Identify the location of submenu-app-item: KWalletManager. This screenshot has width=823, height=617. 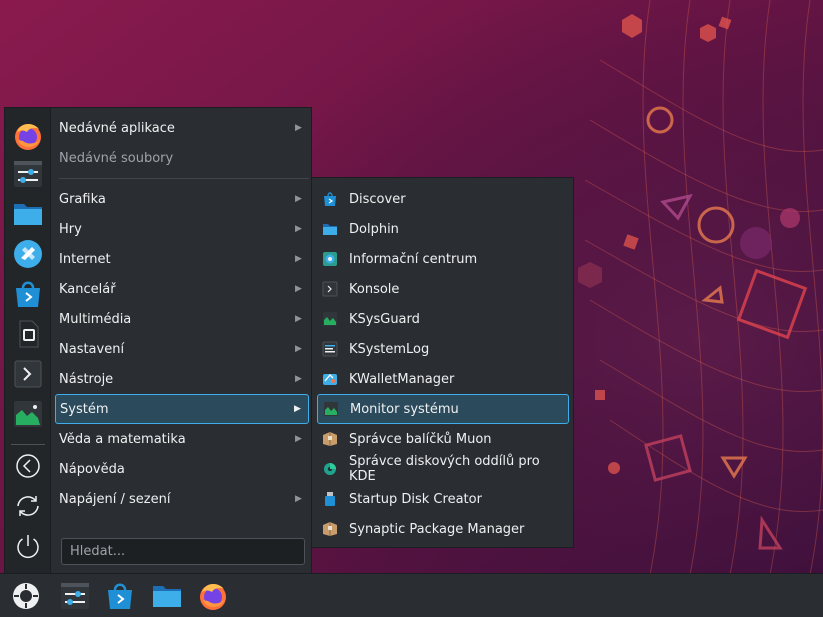
(443, 379).